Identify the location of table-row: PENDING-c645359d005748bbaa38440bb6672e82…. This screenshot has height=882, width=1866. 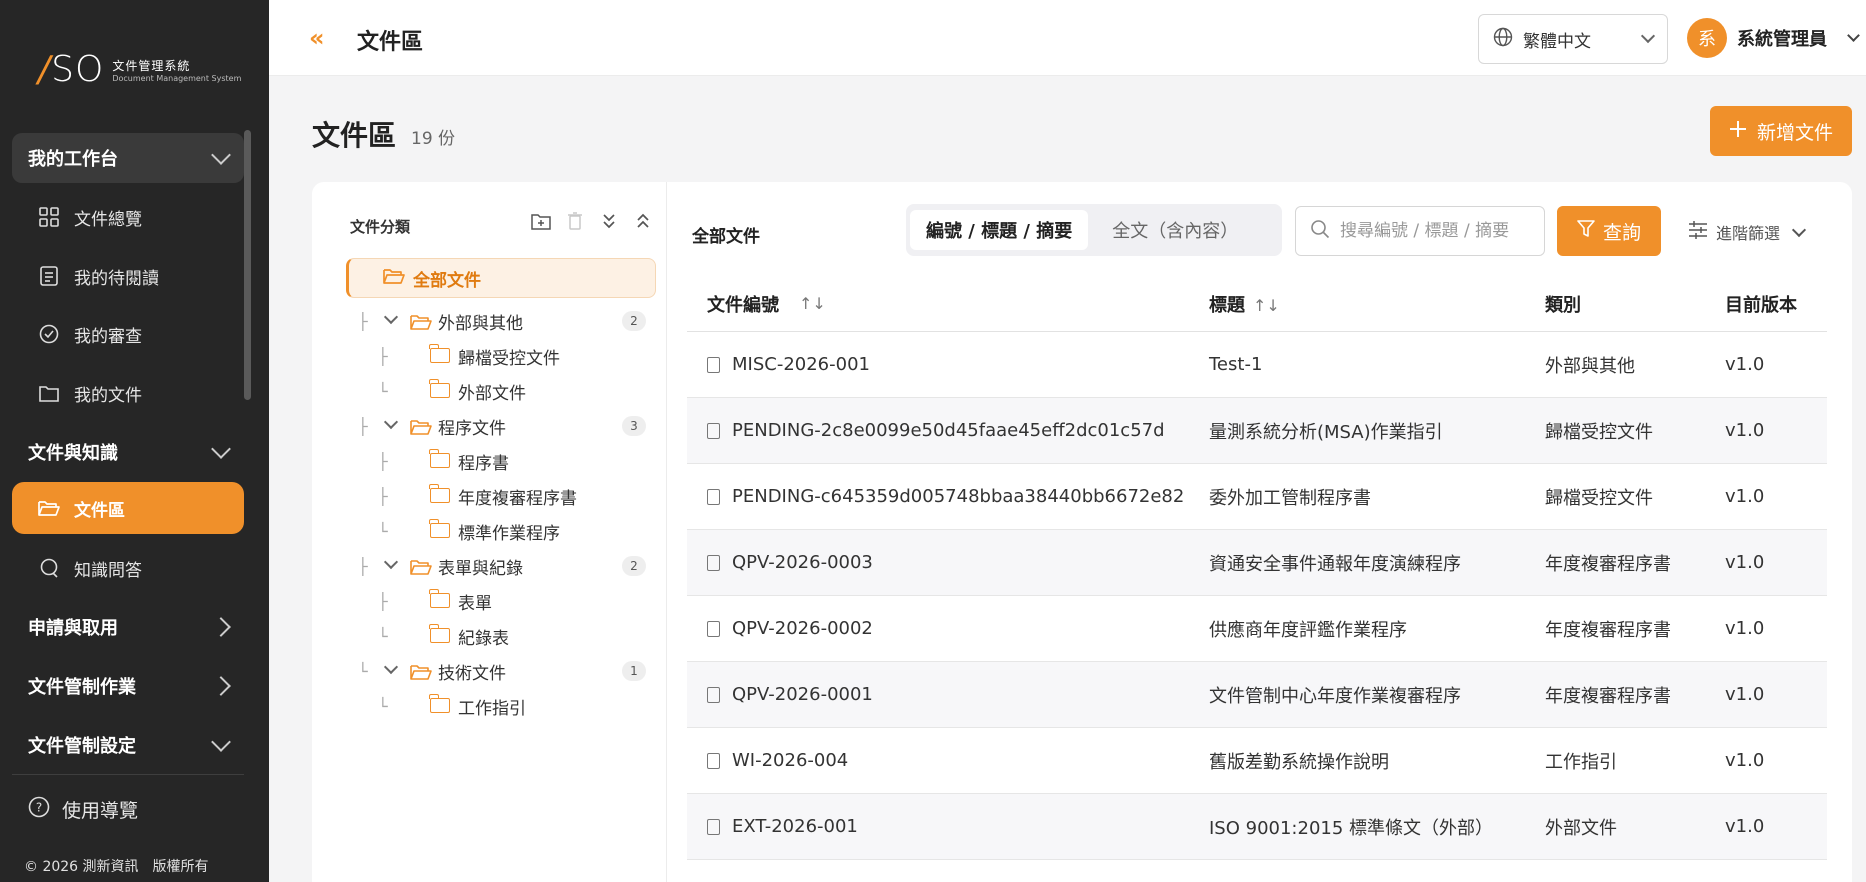
(1257, 497).